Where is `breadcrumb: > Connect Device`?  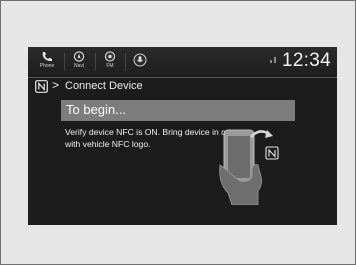
breadcrumb: > Connect Device is located at coordinates (182, 87).